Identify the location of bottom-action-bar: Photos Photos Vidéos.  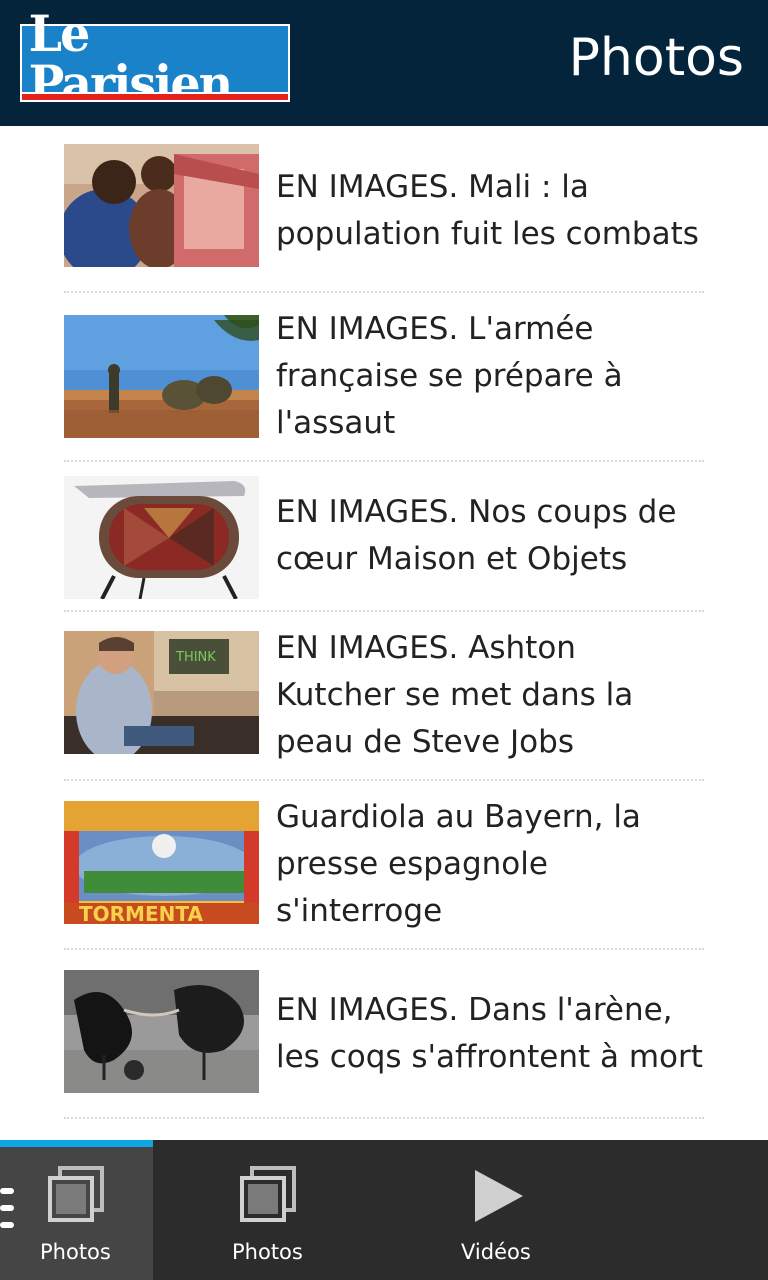
(384, 1210).